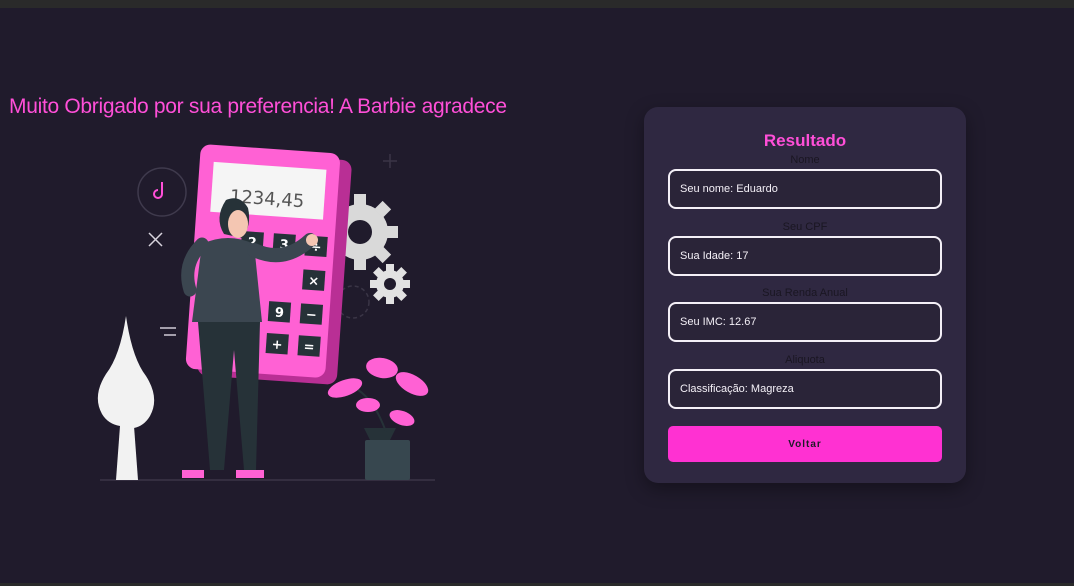  What do you see at coordinates (805, 189) in the screenshot?
I see `result-name-field: Seu nome: Eduardo` at bounding box center [805, 189].